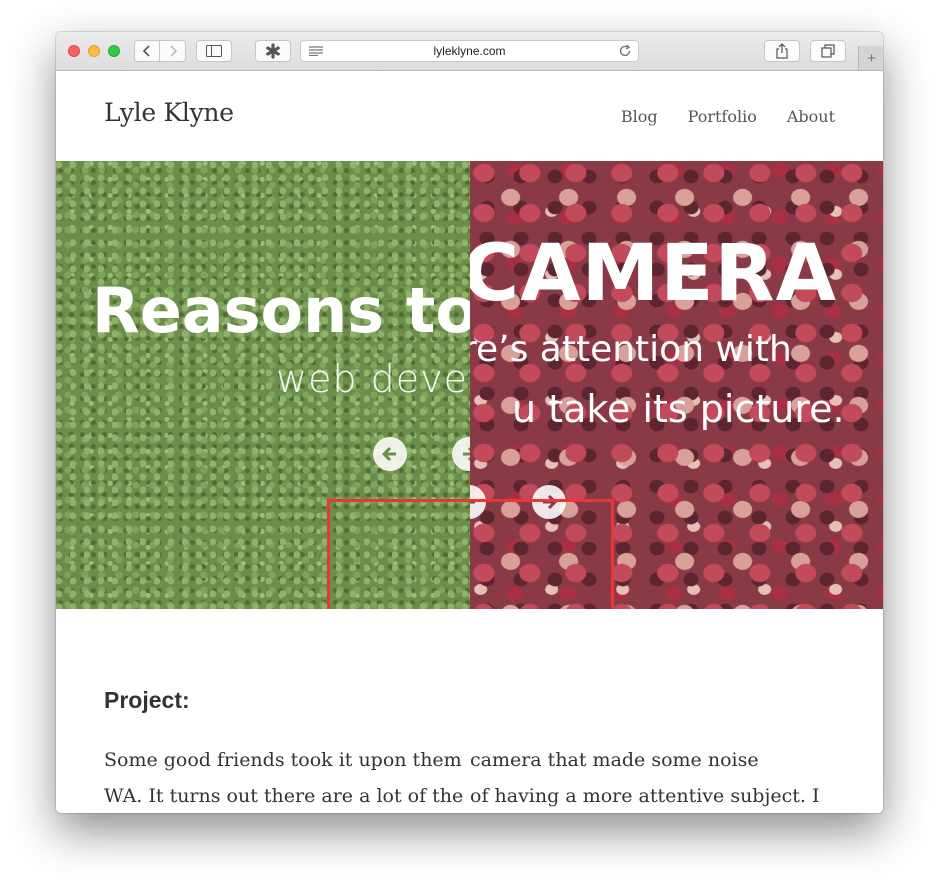  Describe the element at coordinates (372, 379) in the screenshot. I see `left-slide-subtitle: web deve` at that location.